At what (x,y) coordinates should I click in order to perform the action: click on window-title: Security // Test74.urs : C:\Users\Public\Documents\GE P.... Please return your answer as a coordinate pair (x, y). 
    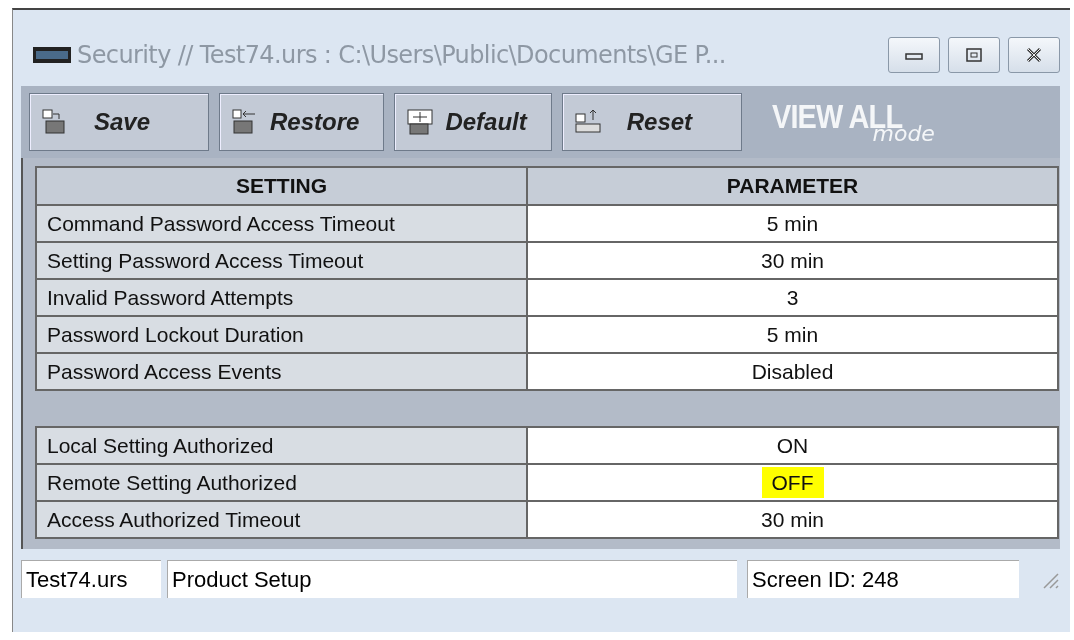
    Looking at the image, I should click on (402, 55).